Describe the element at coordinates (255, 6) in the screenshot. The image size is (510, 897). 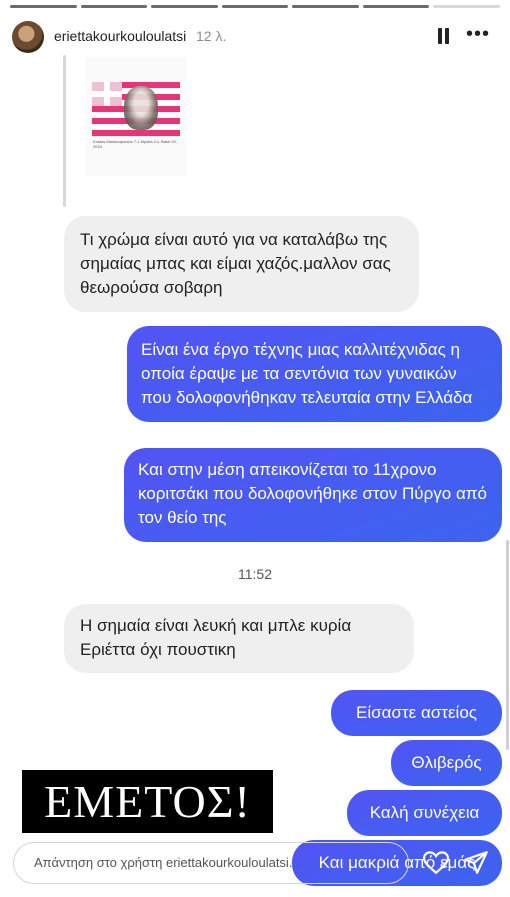
I see `story-progress-bar` at that location.